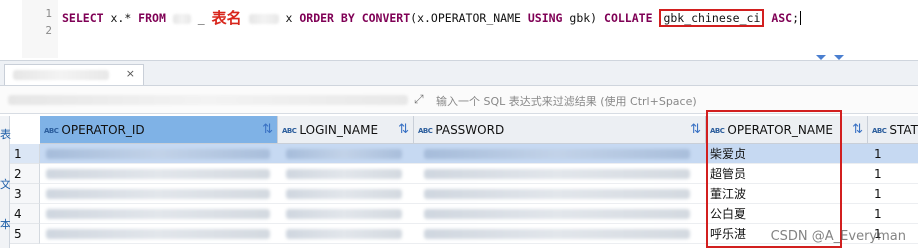 This screenshot has width=918, height=248. What do you see at coordinates (159, 130) in the screenshot?
I see `column-header-operator-id: ABC OPERATOR_ID ⇅` at bounding box center [159, 130].